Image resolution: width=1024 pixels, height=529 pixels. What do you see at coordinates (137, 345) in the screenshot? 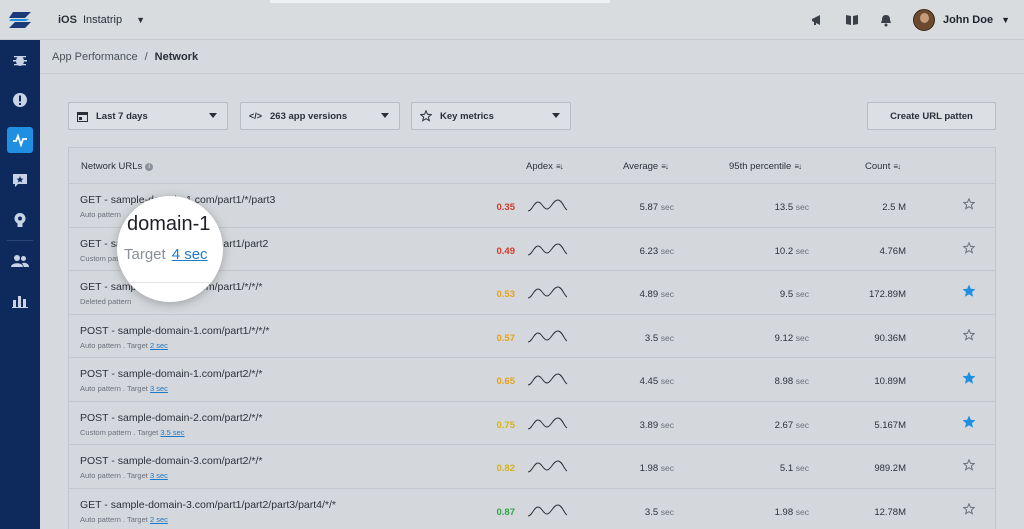
I see `target-label: Target` at bounding box center [137, 345].